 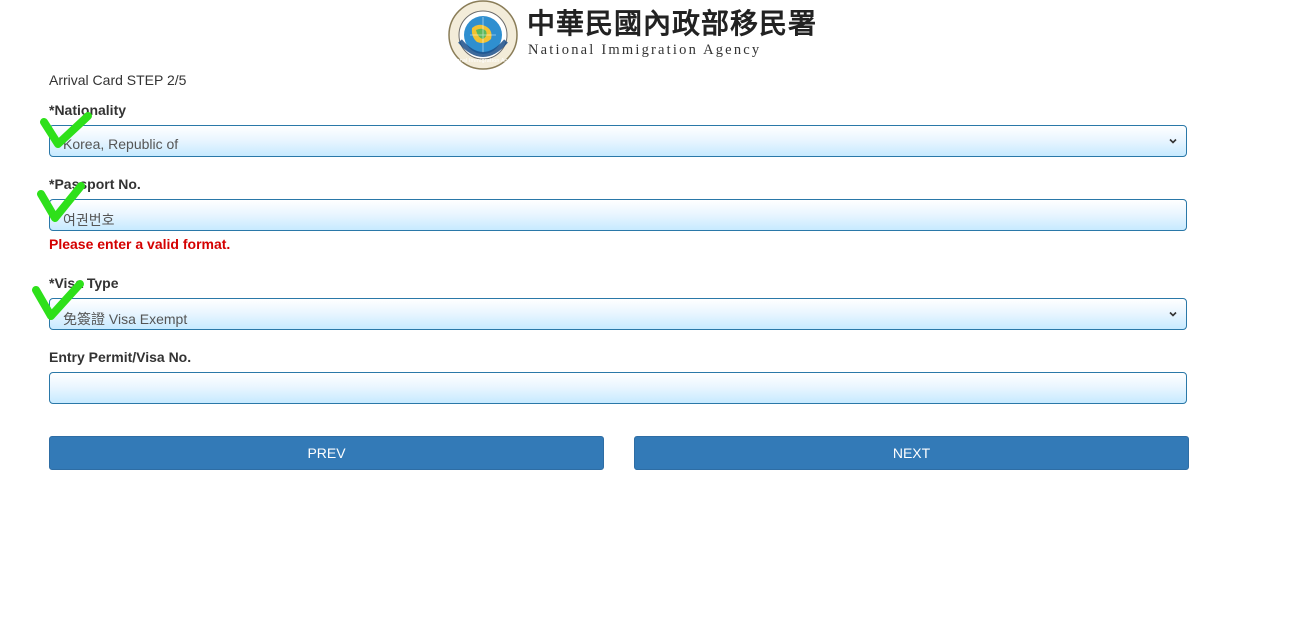 What do you see at coordinates (140, 244) in the screenshot?
I see `passport-error-message: Please enter a valid format.` at bounding box center [140, 244].